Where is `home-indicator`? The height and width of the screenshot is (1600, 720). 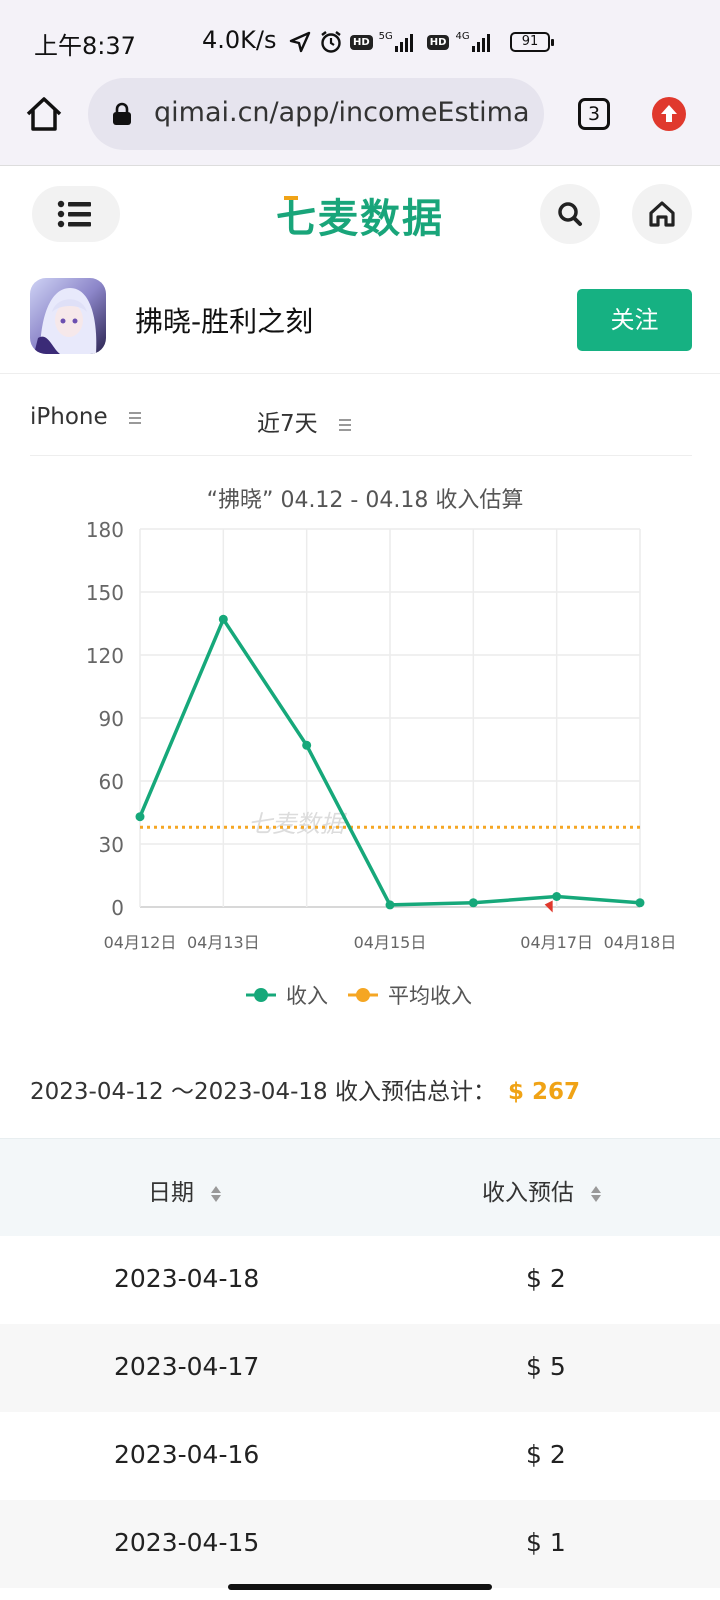
home-indicator is located at coordinates (360, 1587).